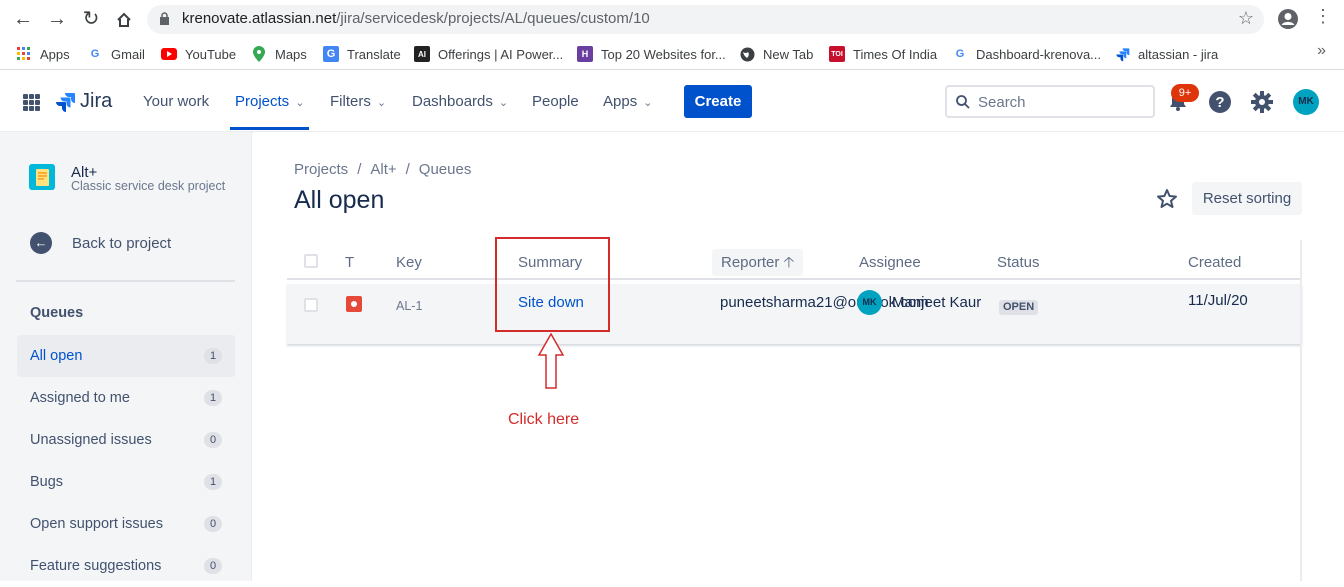 The image size is (1344, 587). What do you see at coordinates (259, 54) in the screenshot?
I see `maps-pin-icon` at bounding box center [259, 54].